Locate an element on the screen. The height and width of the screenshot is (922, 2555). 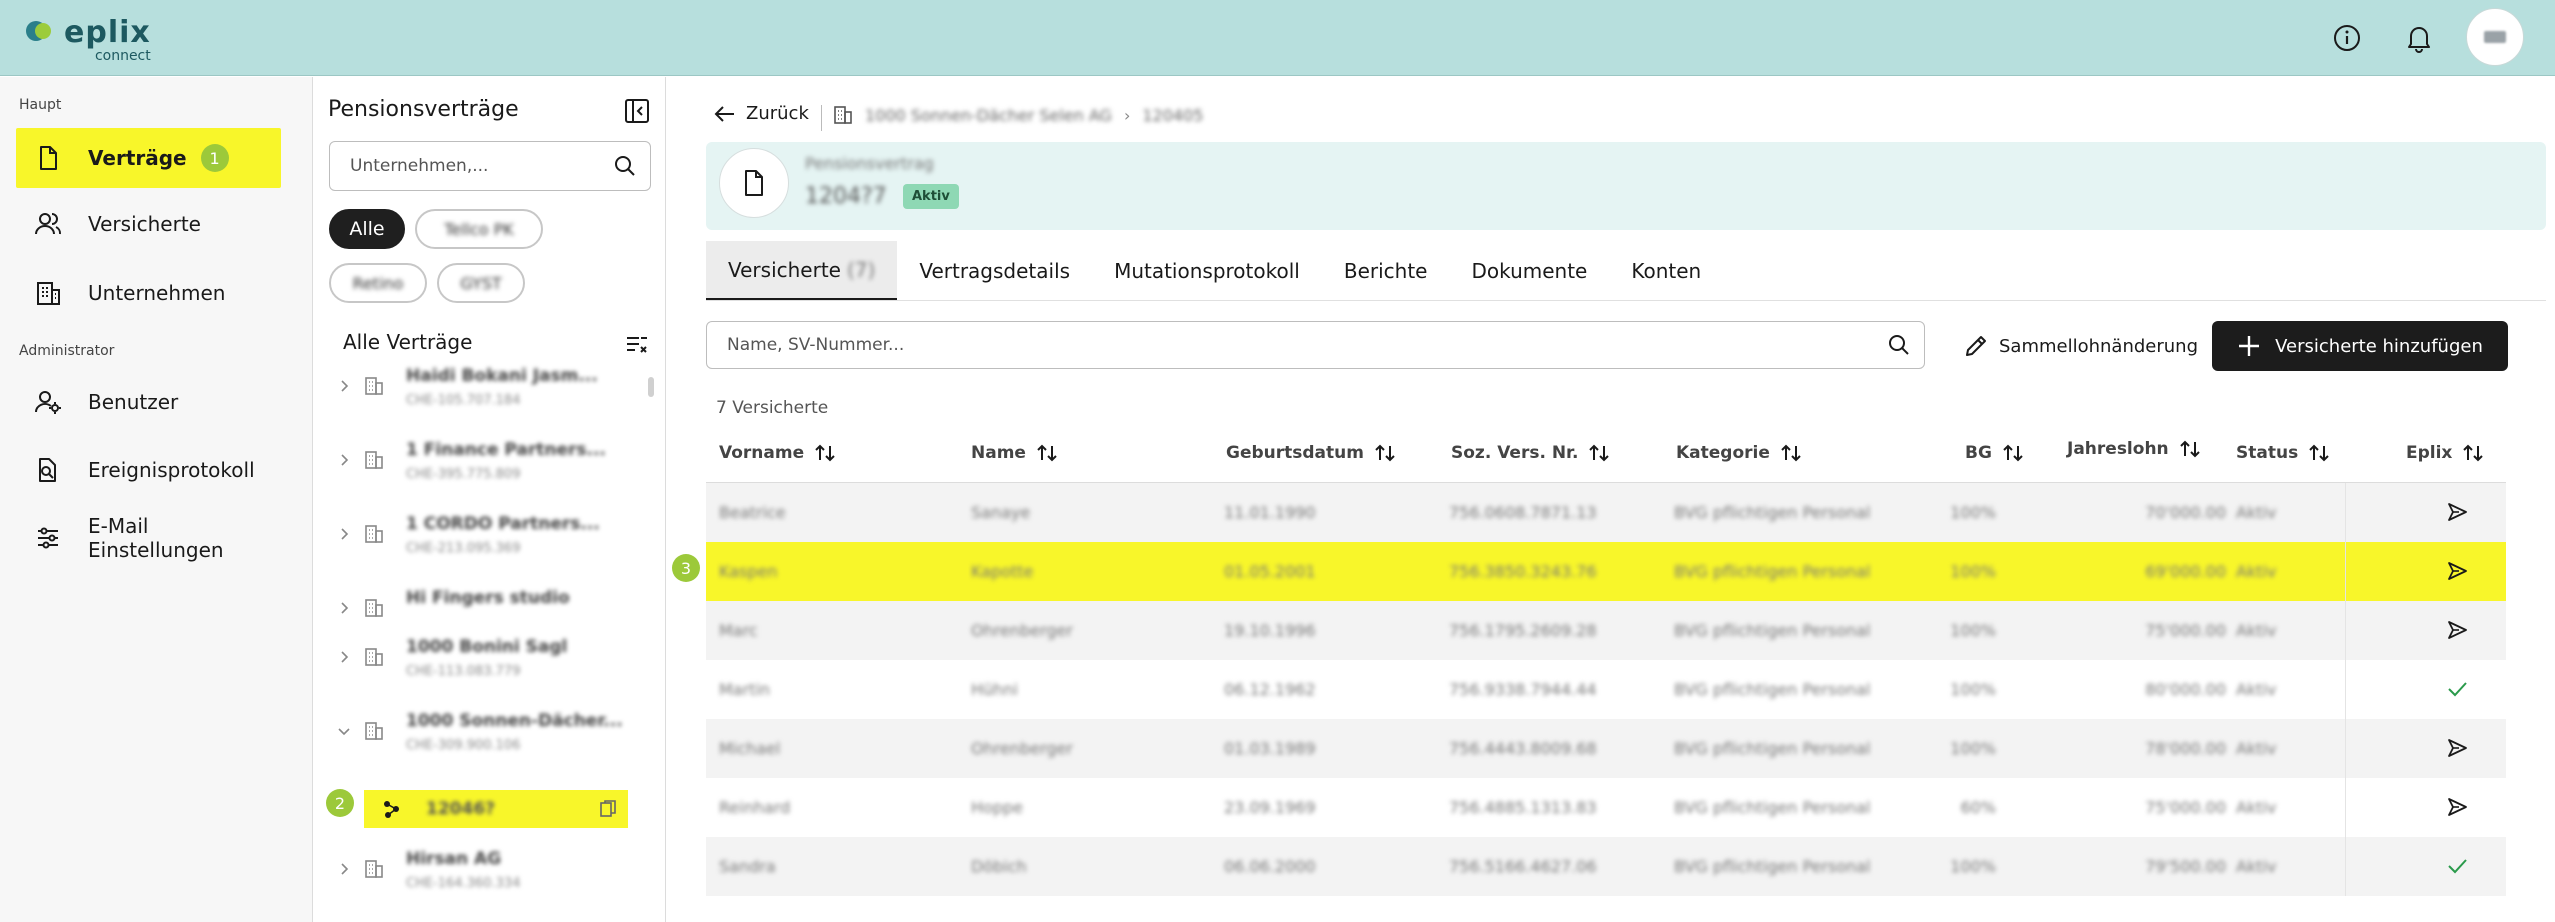
nav-item-email-einstellungen: E-Mail Einstellungen is located at coordinates (148, 538).